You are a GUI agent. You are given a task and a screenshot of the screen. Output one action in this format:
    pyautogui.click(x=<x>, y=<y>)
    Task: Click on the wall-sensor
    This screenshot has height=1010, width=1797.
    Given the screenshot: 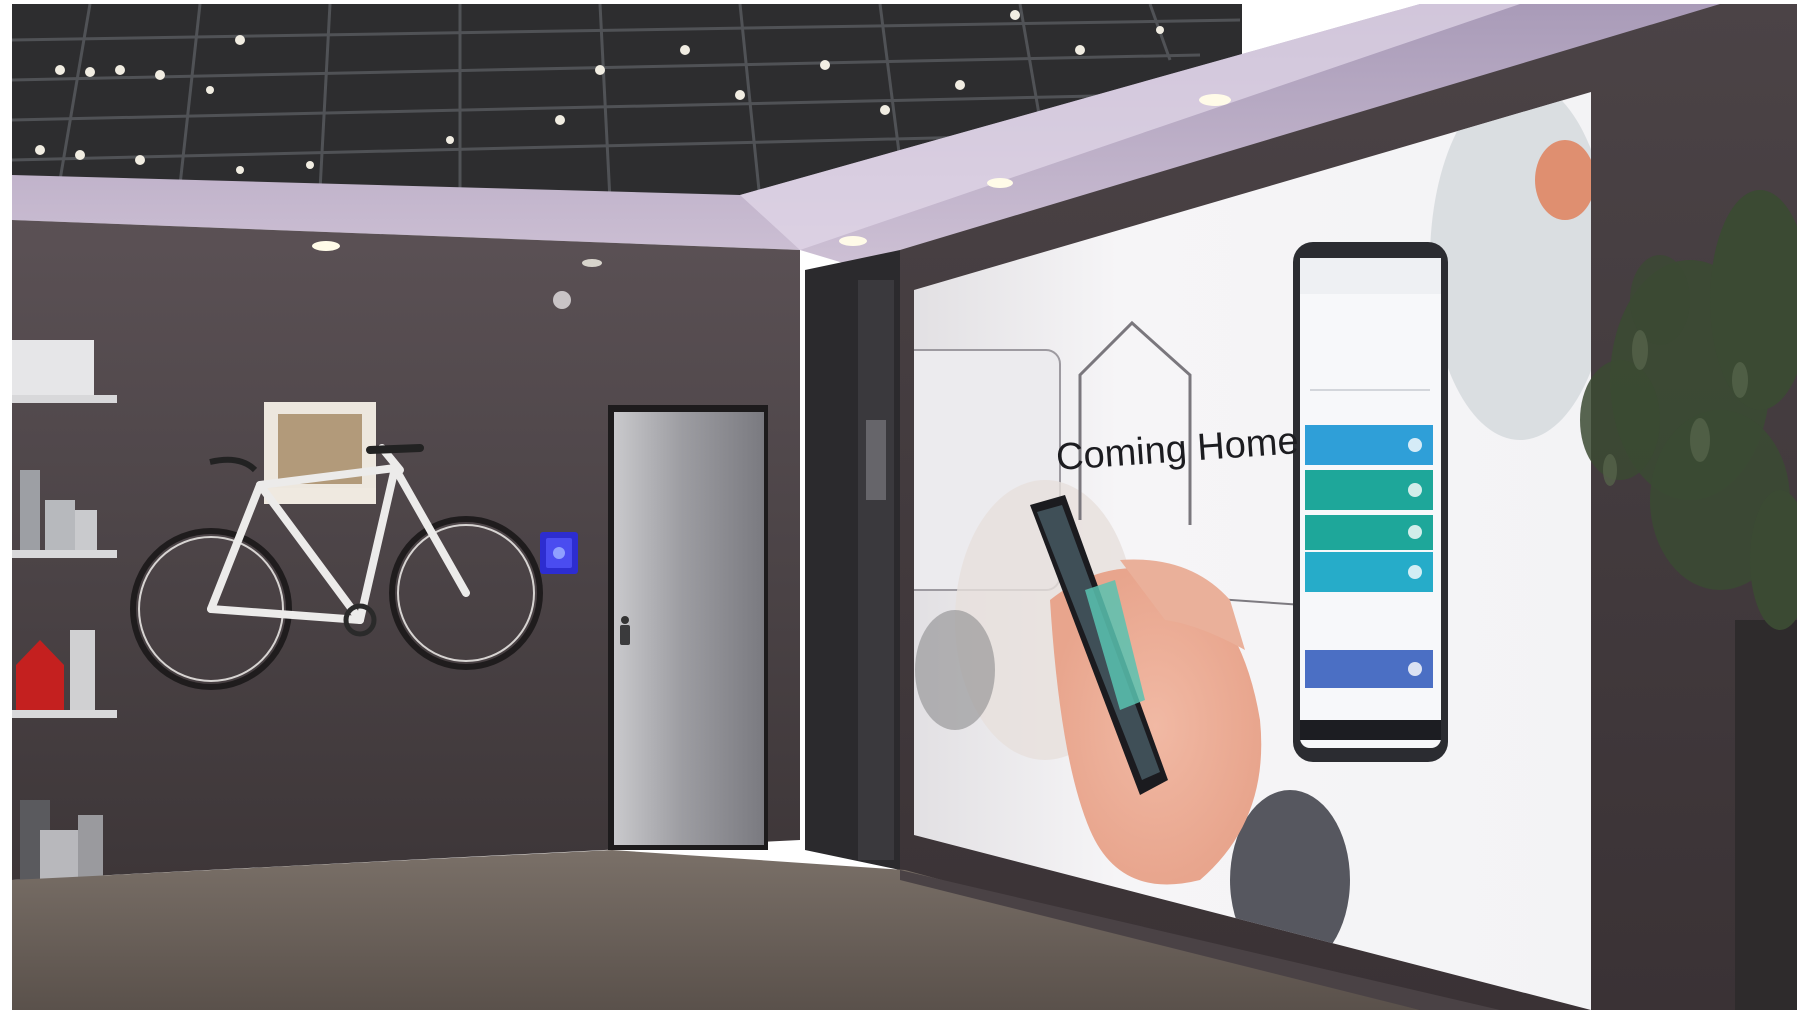 What is the action you would take?
    pyautogui.click(x=562, y=300)
    